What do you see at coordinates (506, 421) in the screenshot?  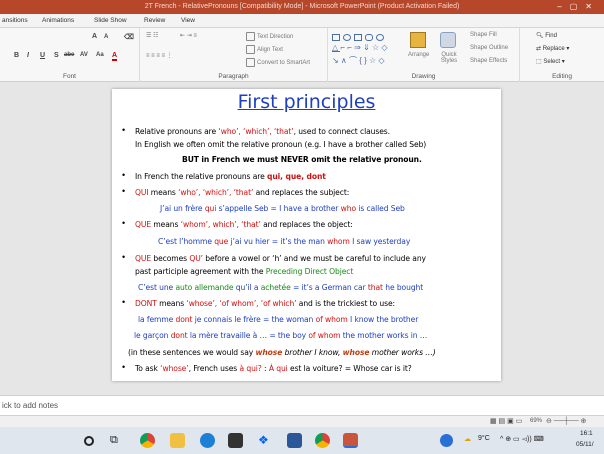 I see `view-buttons: ▦ ▤ ▣ ▭` at bounding box center [506, 421].